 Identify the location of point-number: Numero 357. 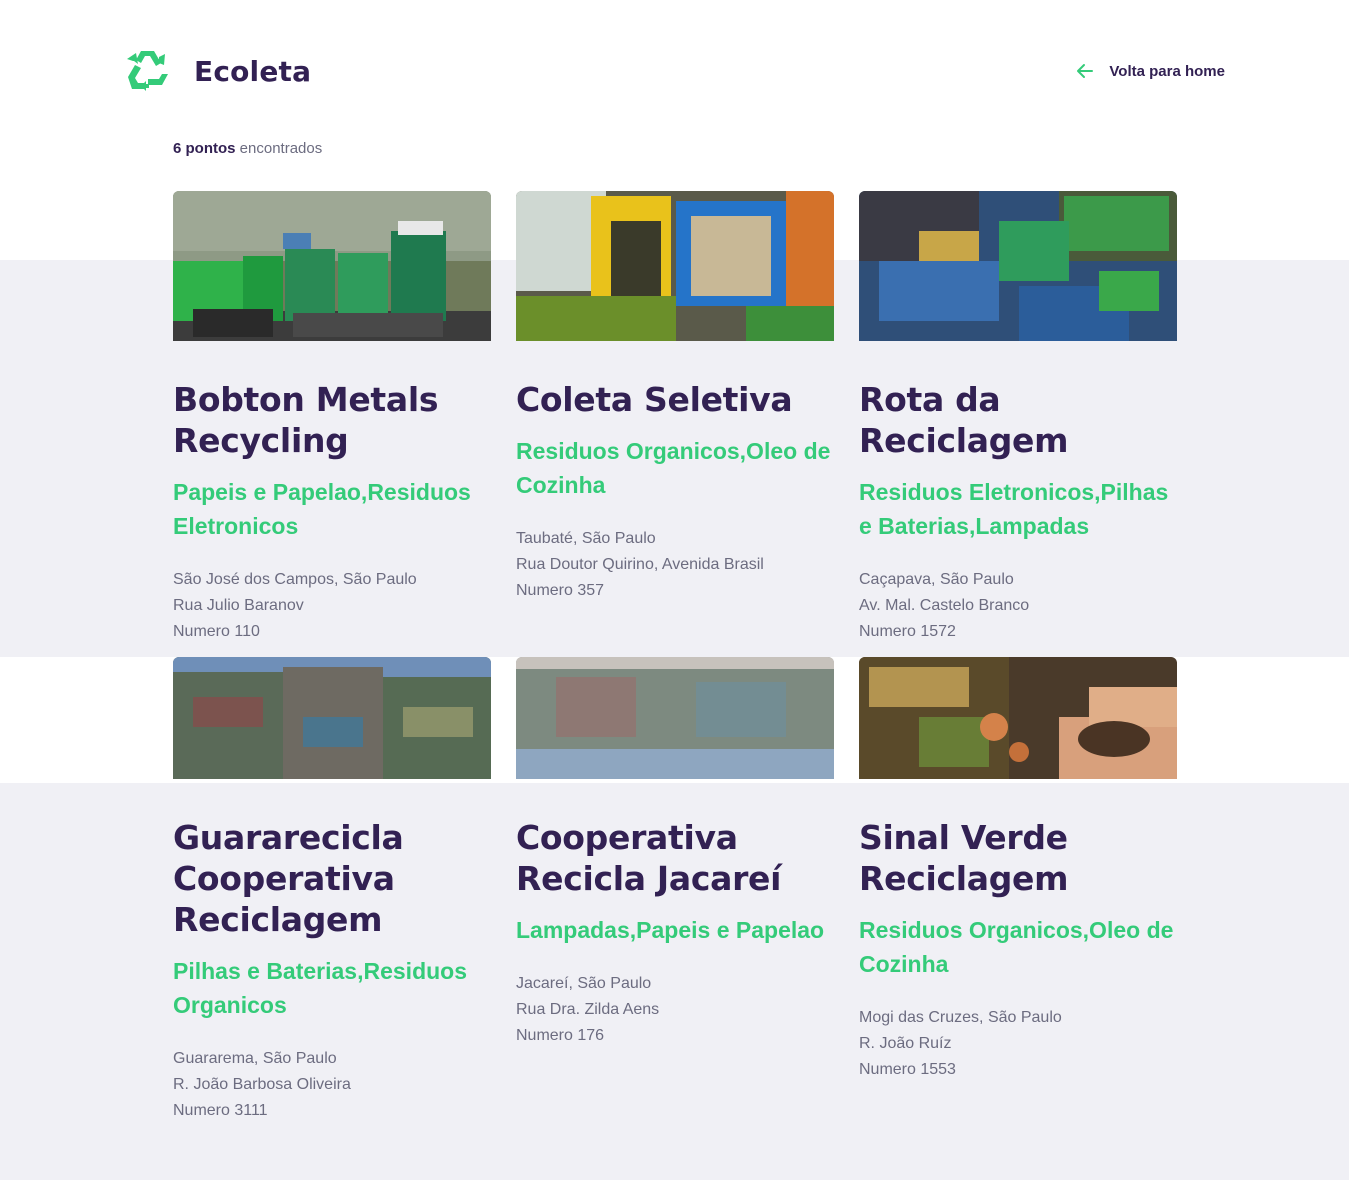
(560, 590).